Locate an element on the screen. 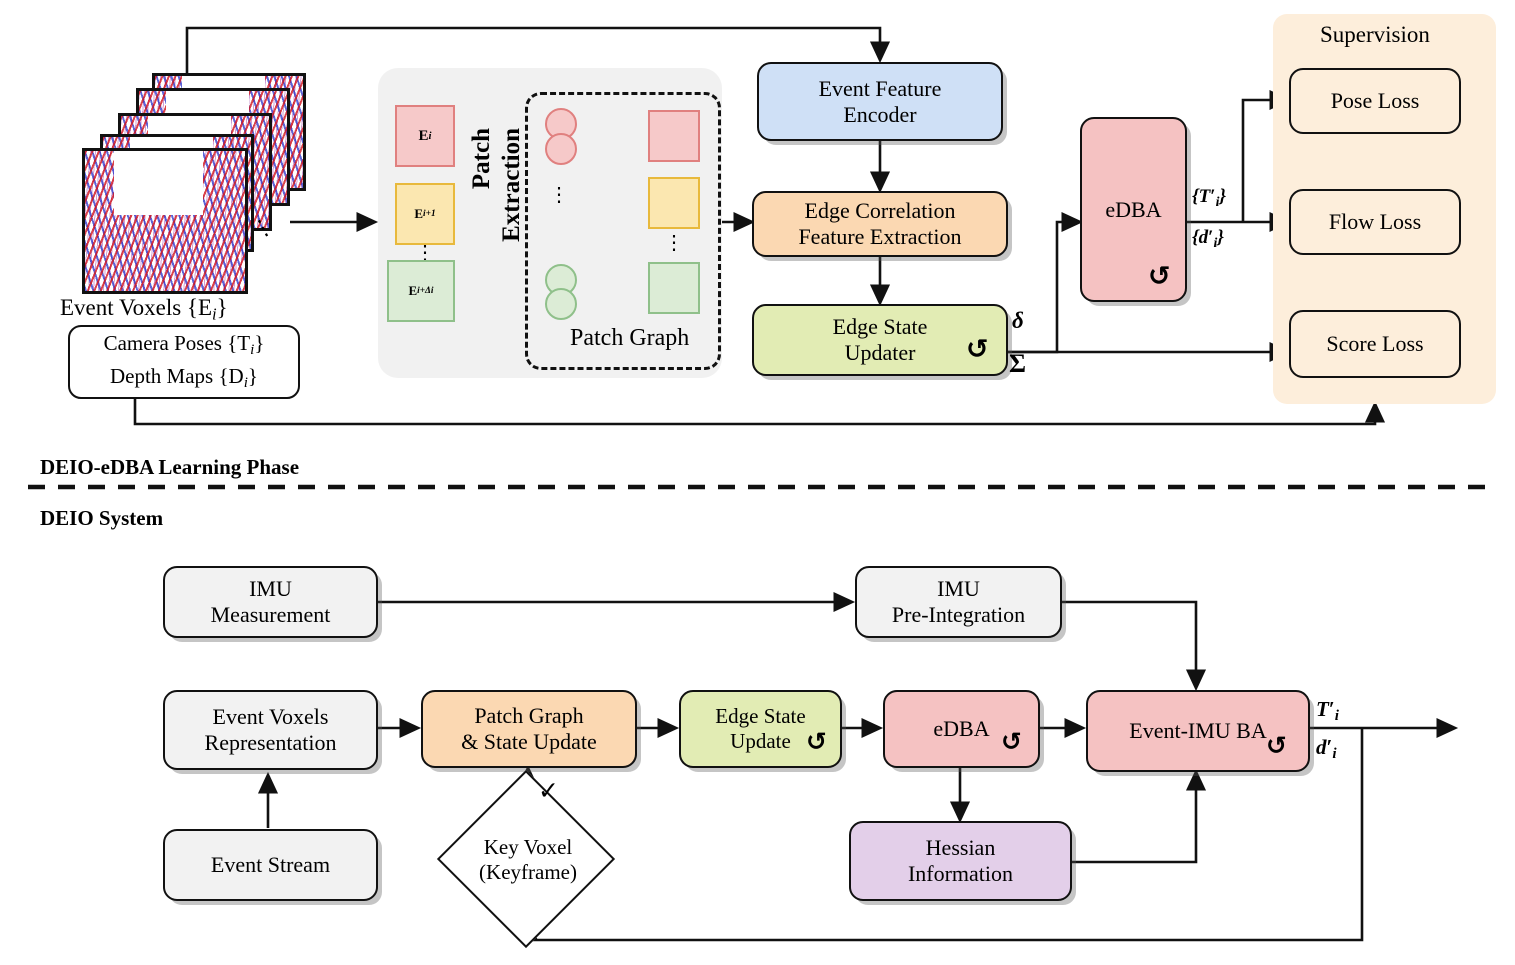 The width and height of the screenshot is (1515, 965). edba-block: eDBA is located at coordinates (1133, 209).